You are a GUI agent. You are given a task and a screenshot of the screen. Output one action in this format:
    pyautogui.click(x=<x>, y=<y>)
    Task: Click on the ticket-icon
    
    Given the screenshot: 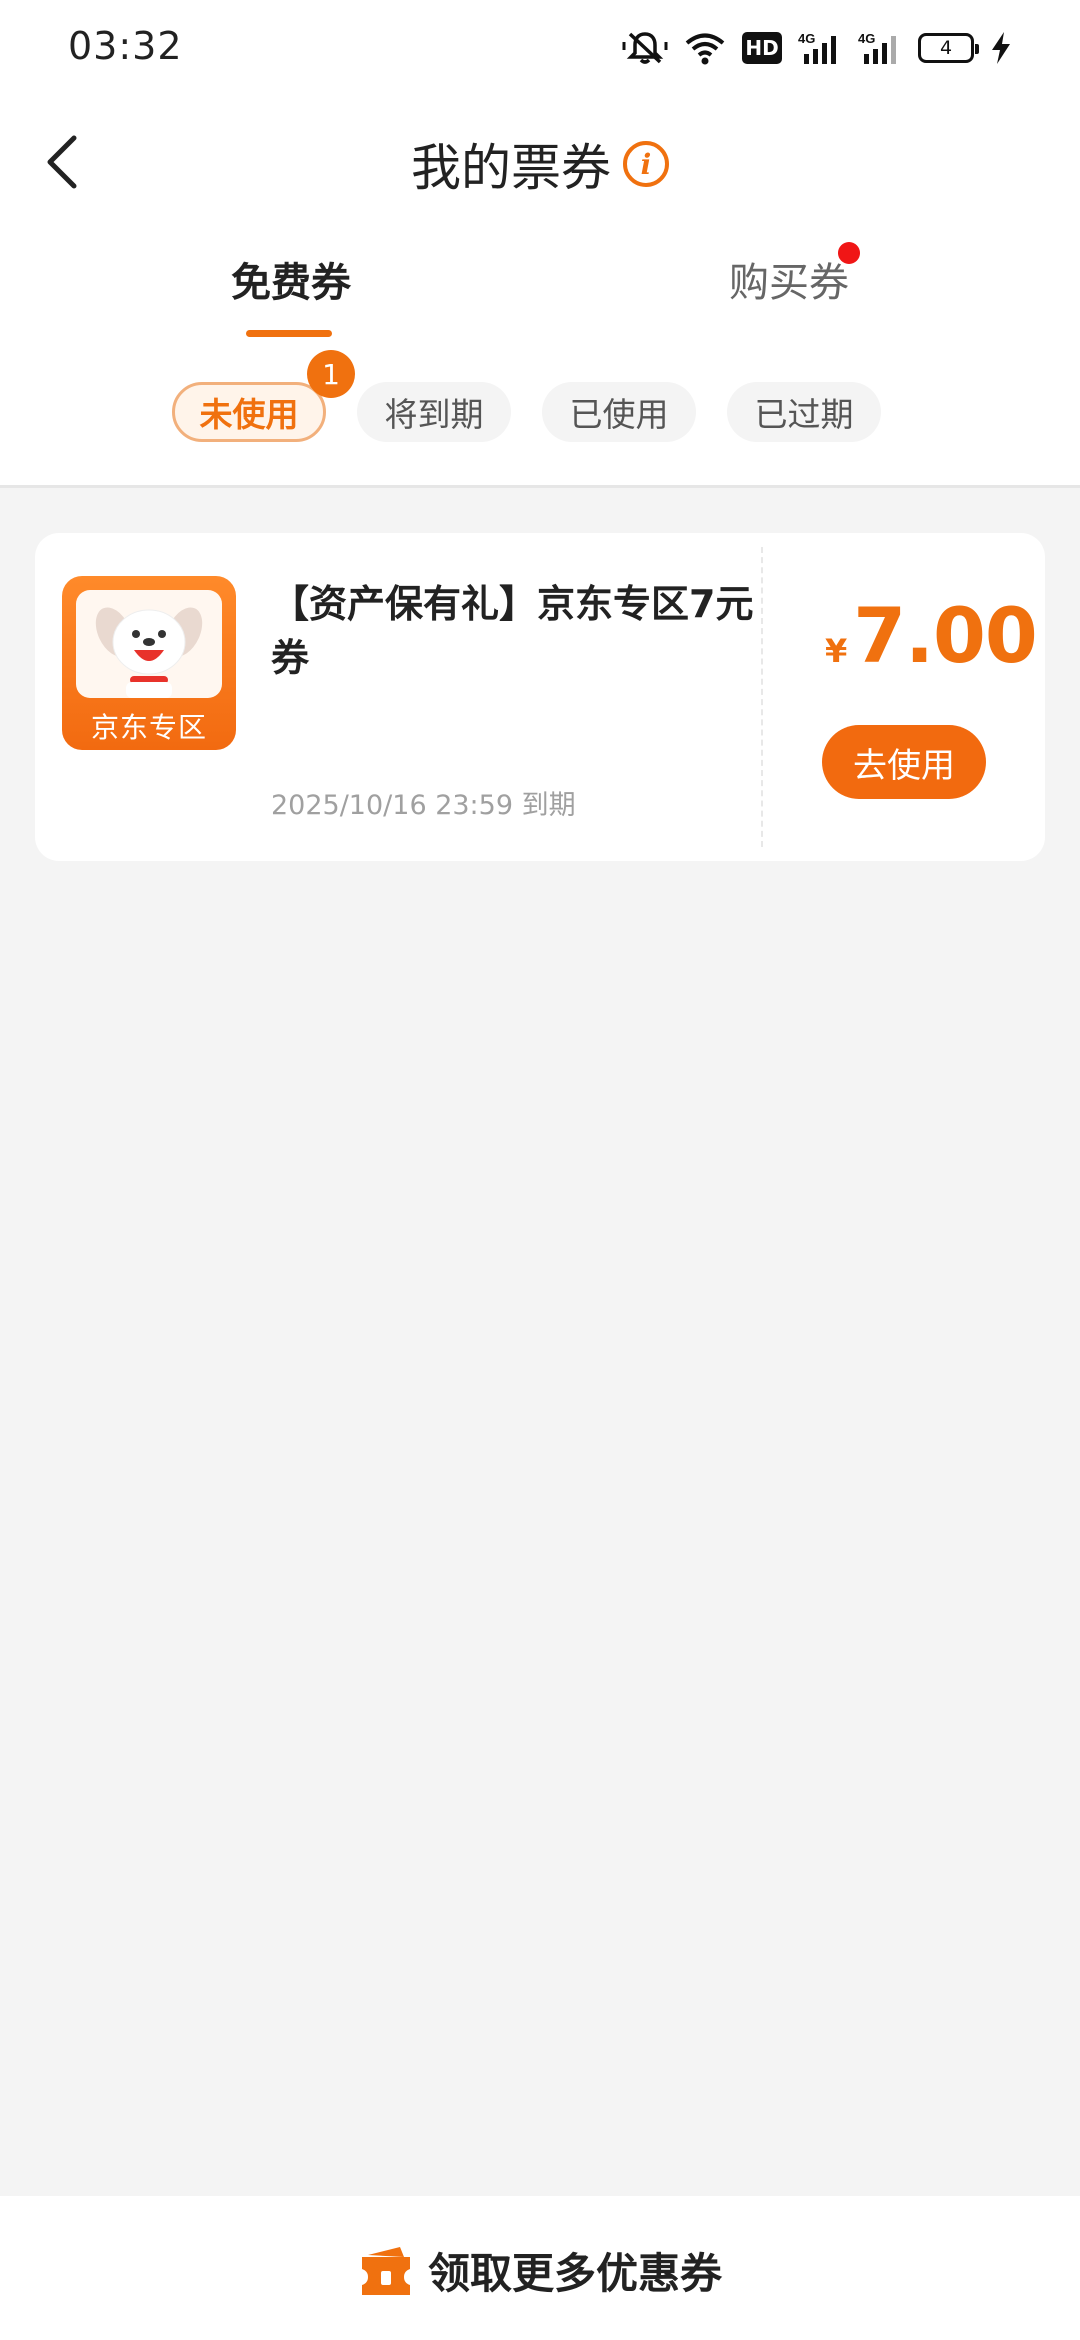 What is the action you would take?
    pyautogui.click(x=385, y=2270)
    